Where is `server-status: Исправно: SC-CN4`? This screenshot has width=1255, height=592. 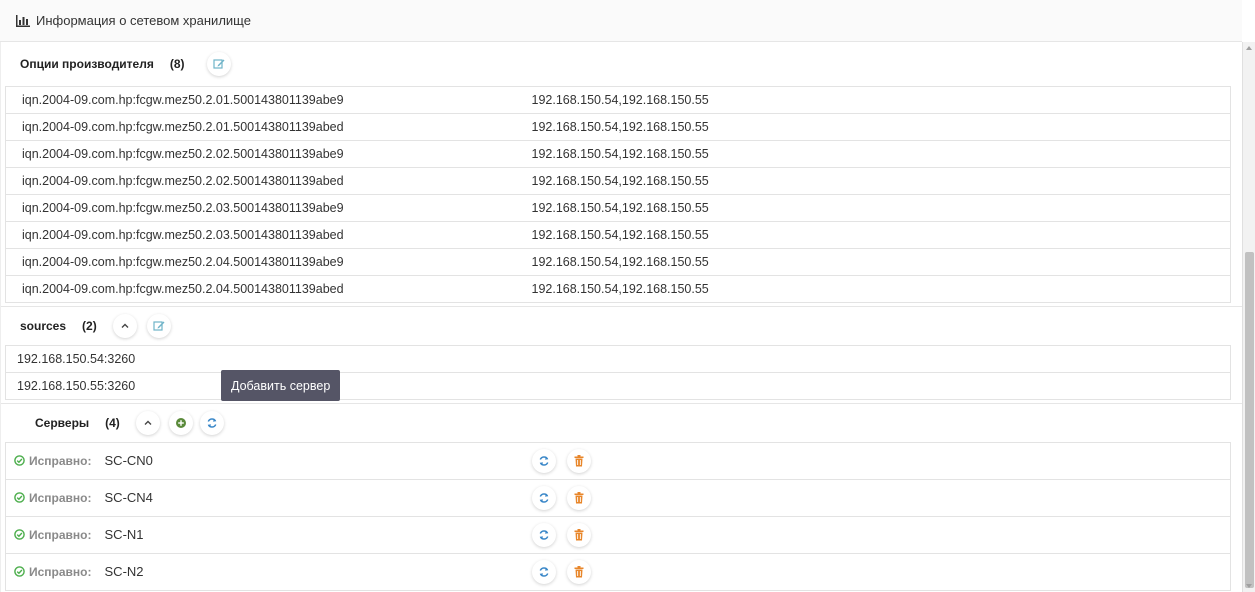 server-status: Исправно: SC-CN4 is located at coordinates (83, 497).